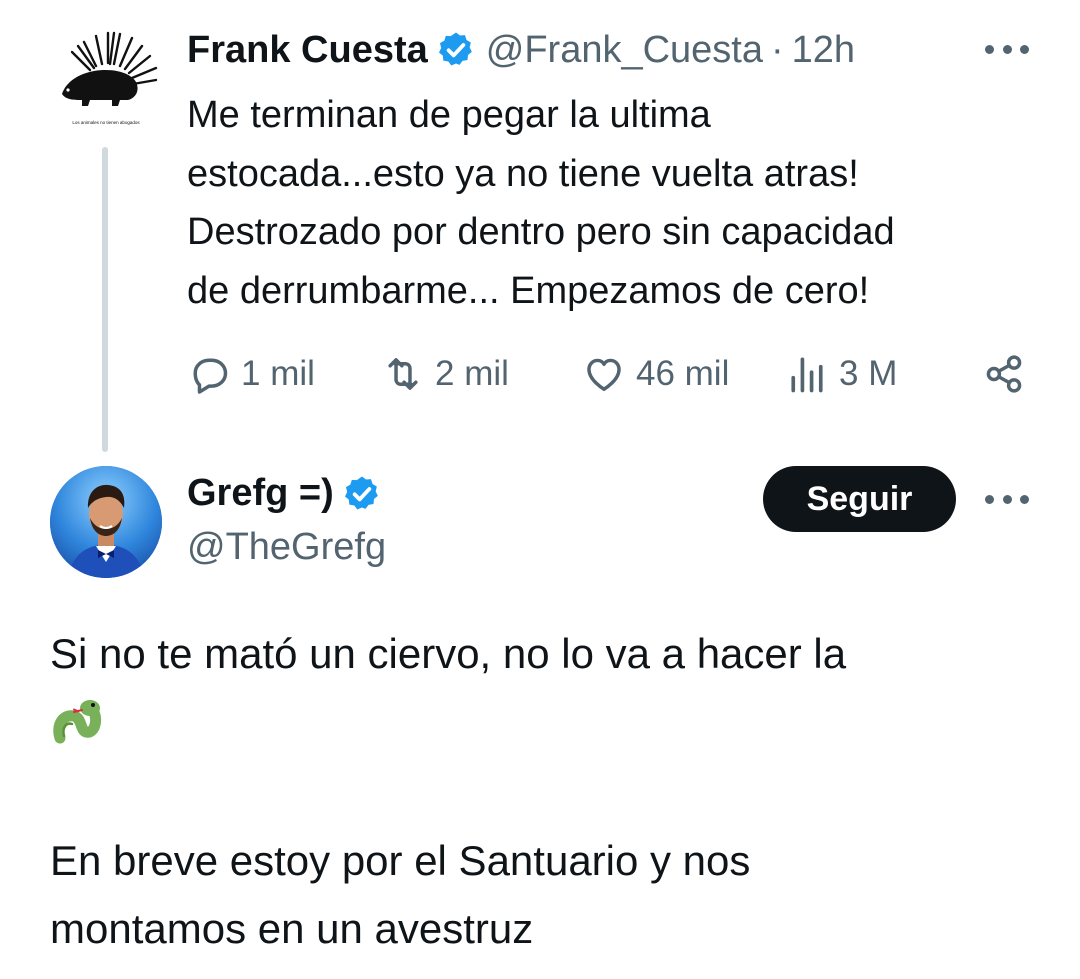 Image resolution: width=1080 pixels, height=979 pixels. I want to click on grefg-avatar, so click(106, 522).